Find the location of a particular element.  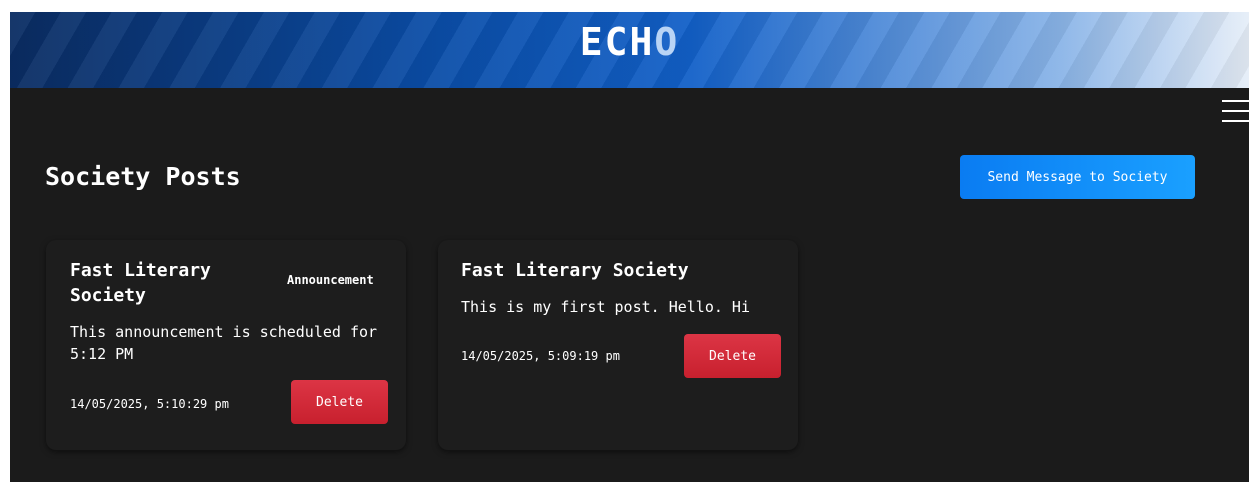

send-message-button: Send Message to Society is located at coordinates (1077, 177).